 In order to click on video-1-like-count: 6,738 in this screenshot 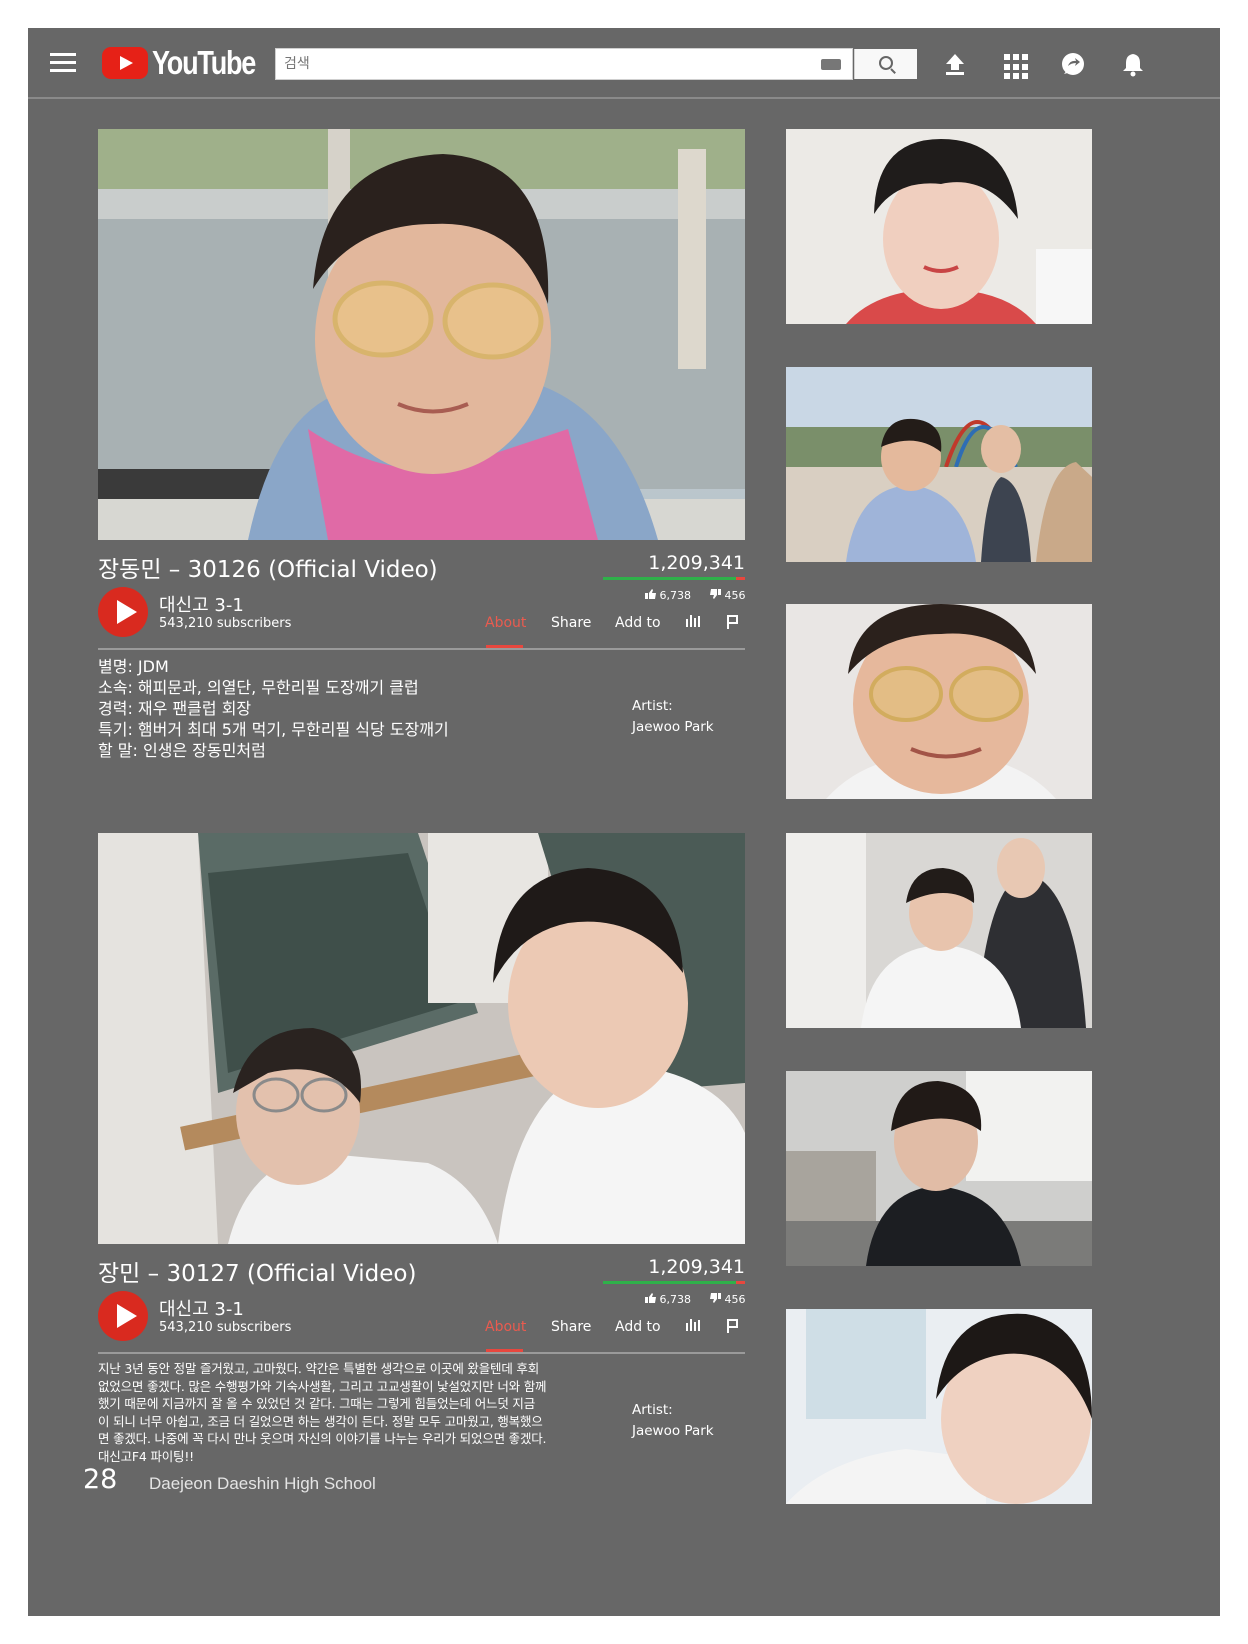, I will do `click(675, 595)`.